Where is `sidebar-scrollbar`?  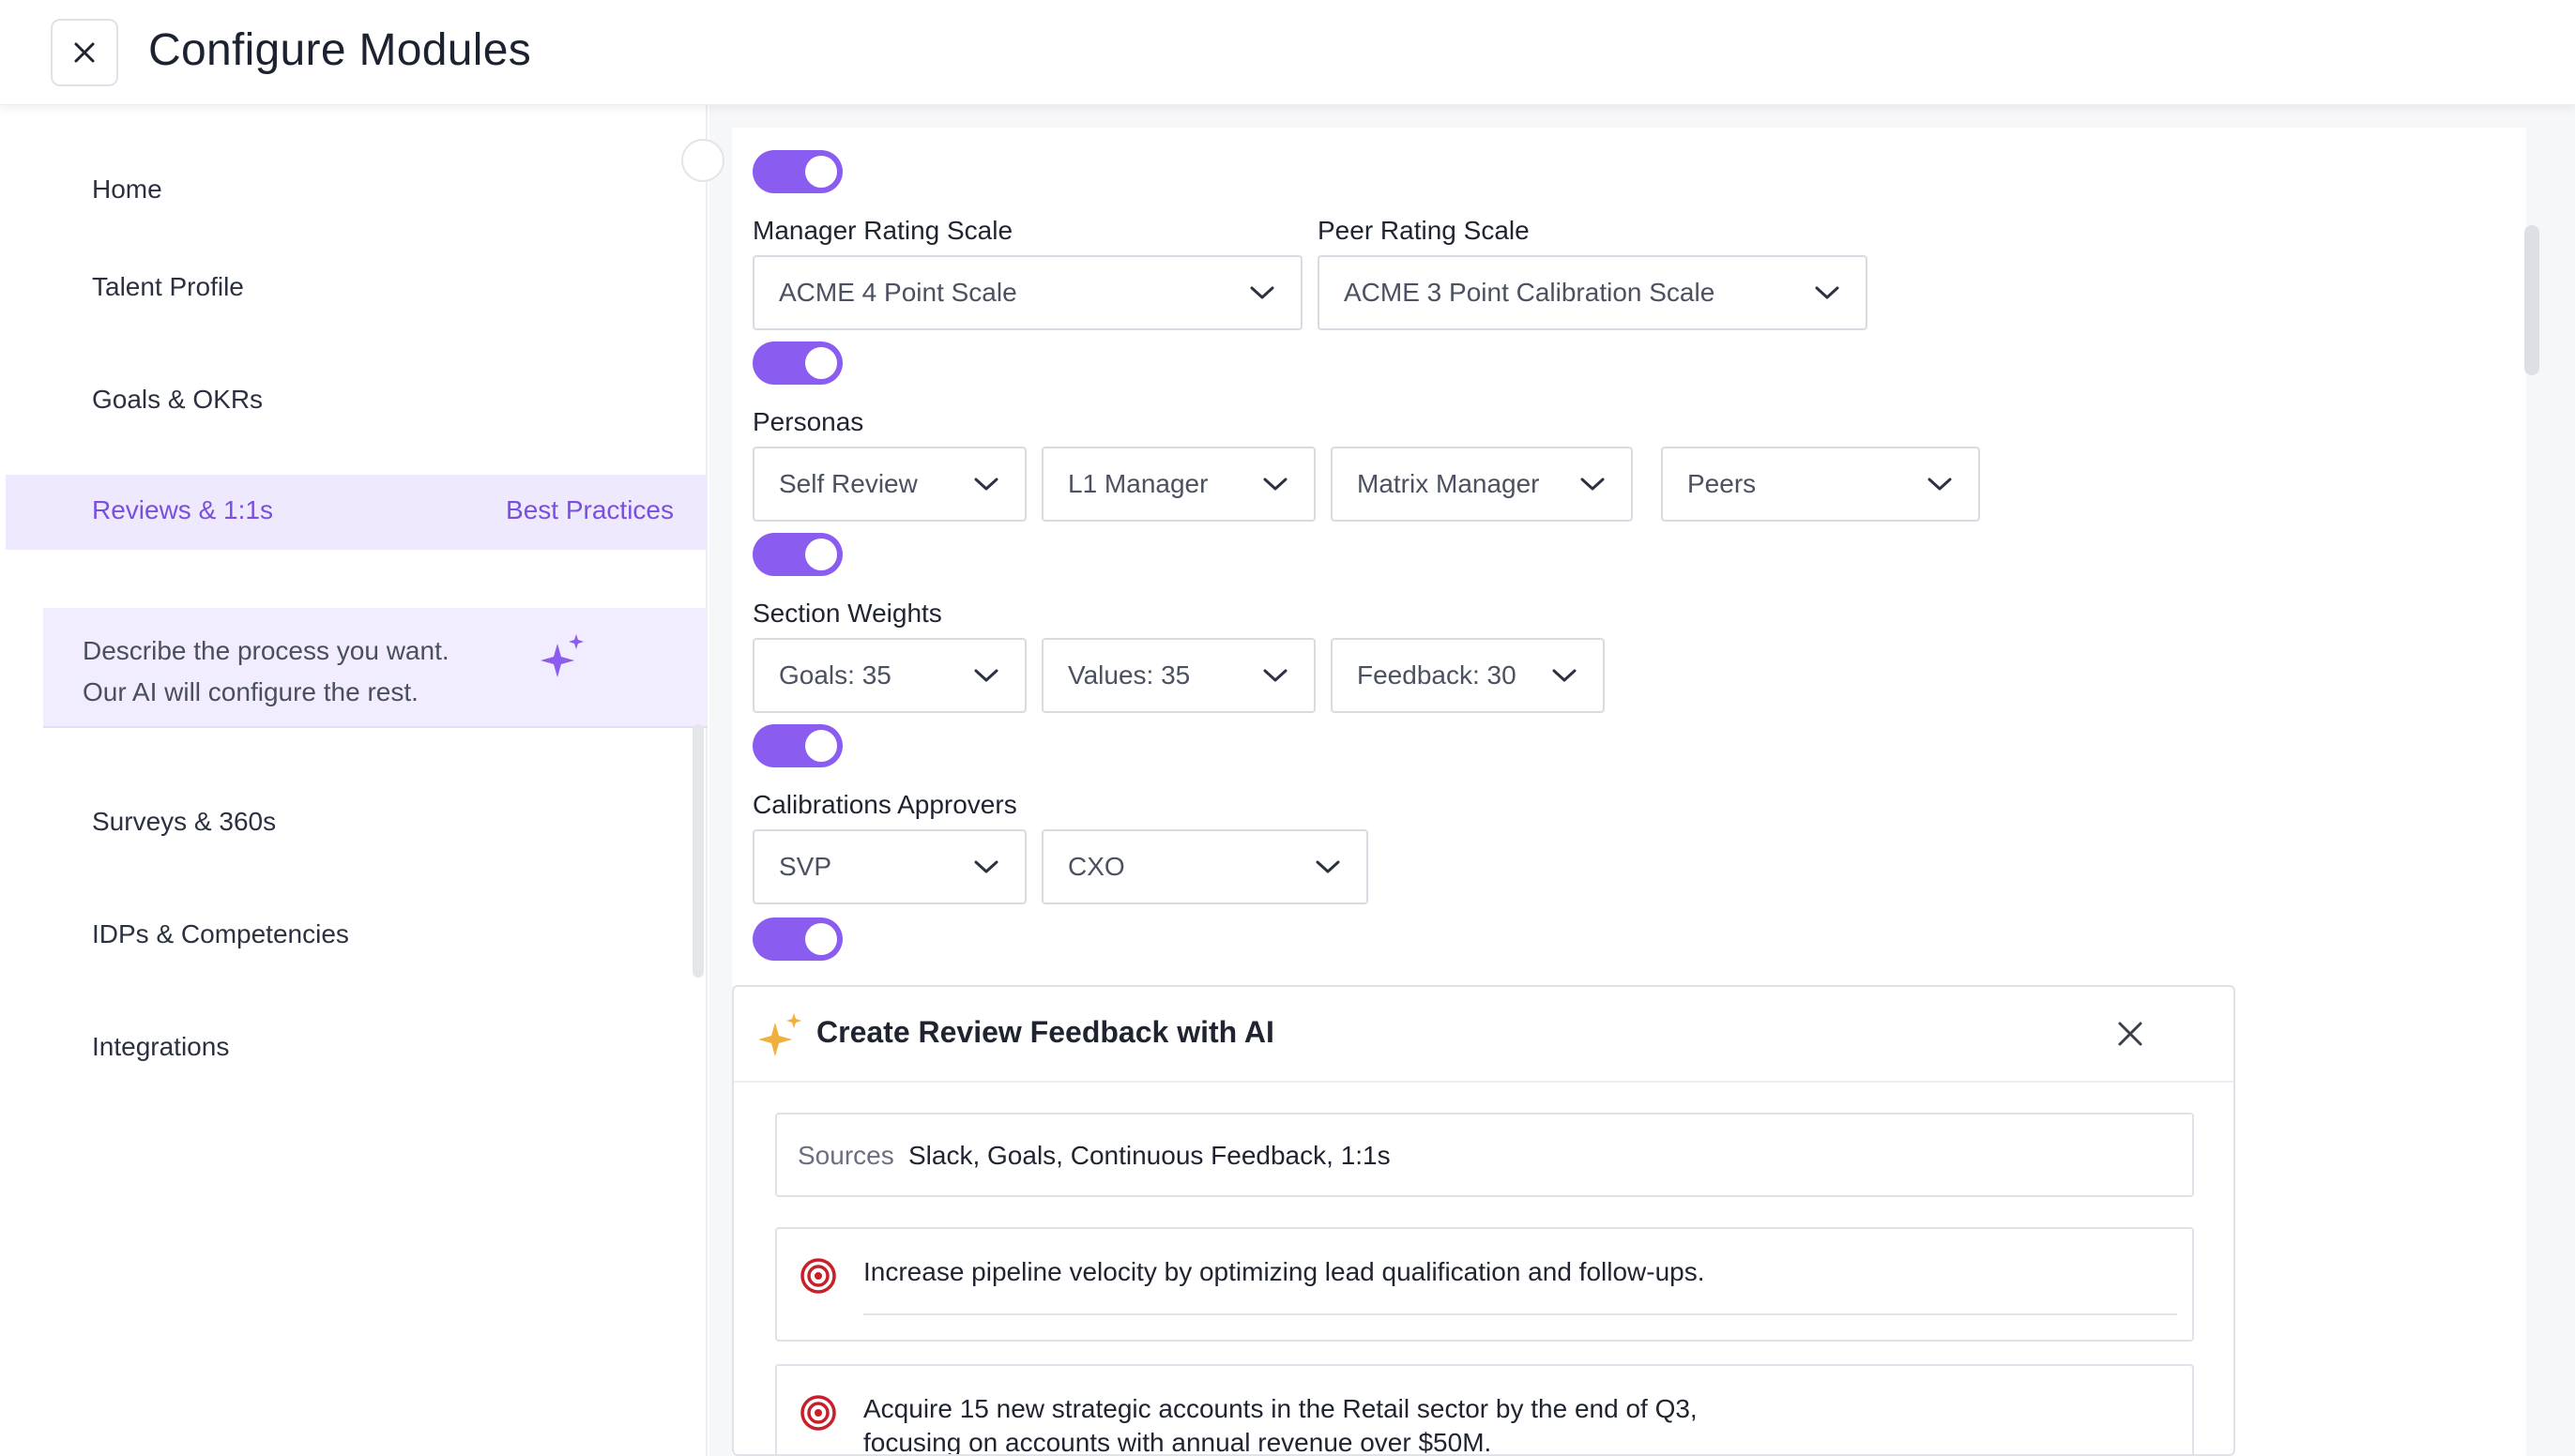 sidebar-scrollbar is located at coordinates (699, 851).